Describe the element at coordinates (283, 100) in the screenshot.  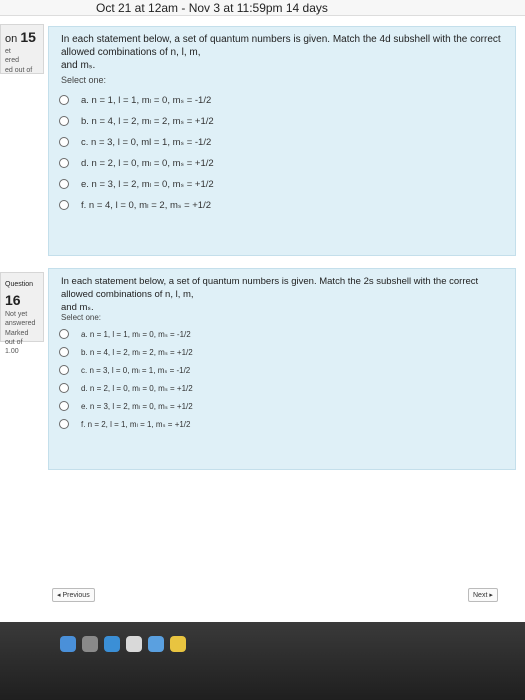
I see `q15-option-a: a. n = 1, l = 1, mₗ = 0, mₛ = -1/2` at that location.